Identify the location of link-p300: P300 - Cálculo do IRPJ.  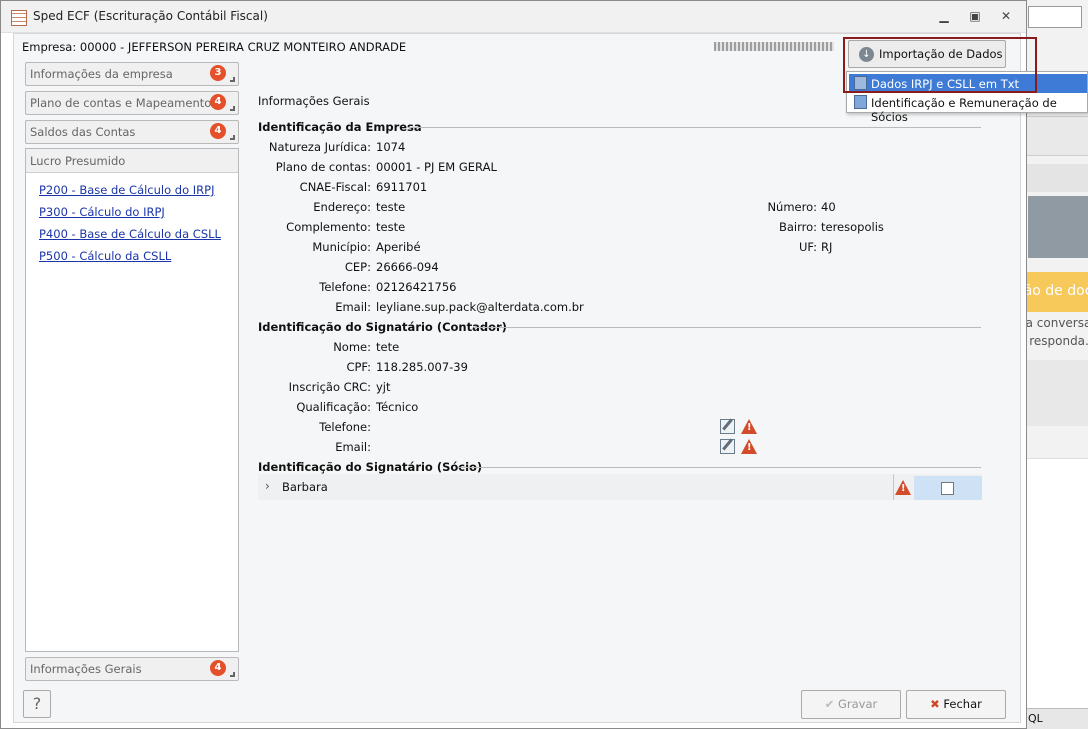
(102, 212).